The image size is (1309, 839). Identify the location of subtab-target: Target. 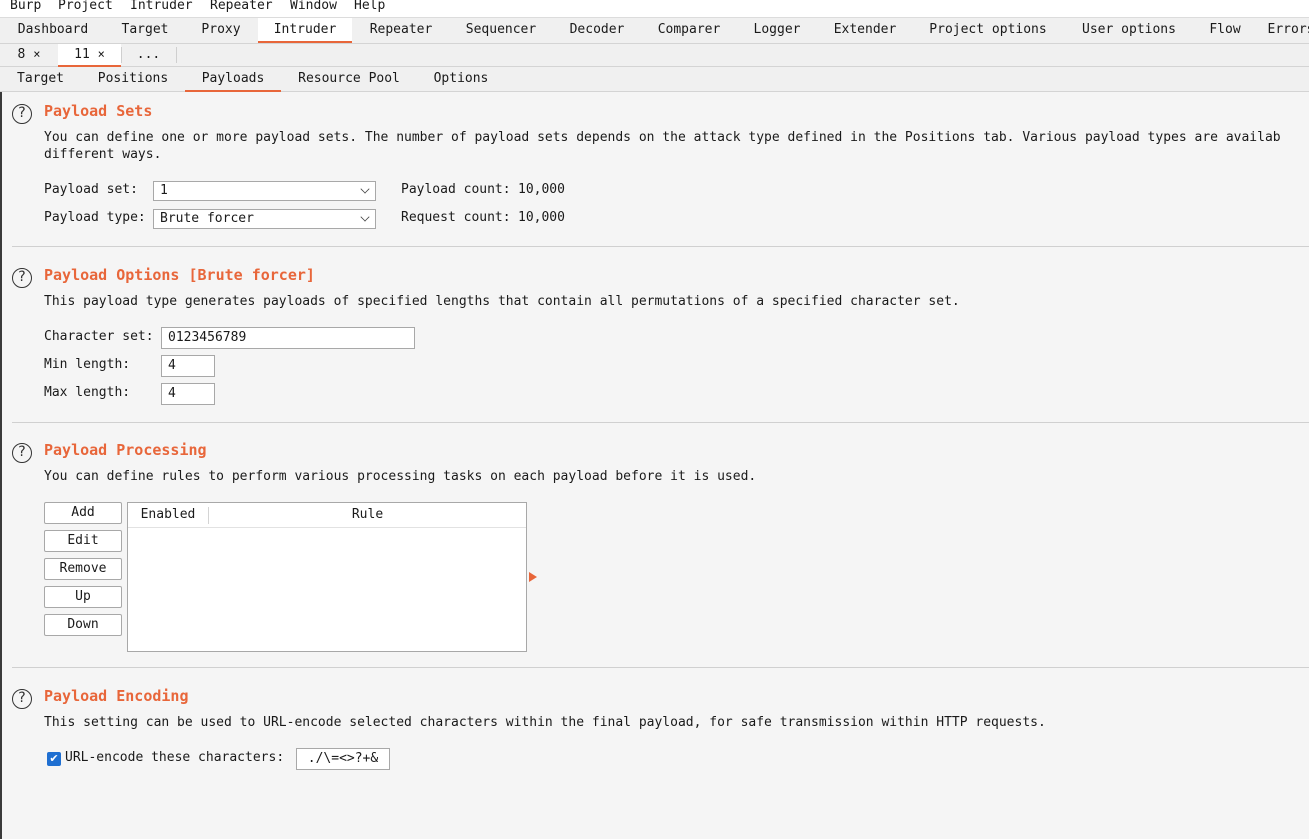
(40, 78).